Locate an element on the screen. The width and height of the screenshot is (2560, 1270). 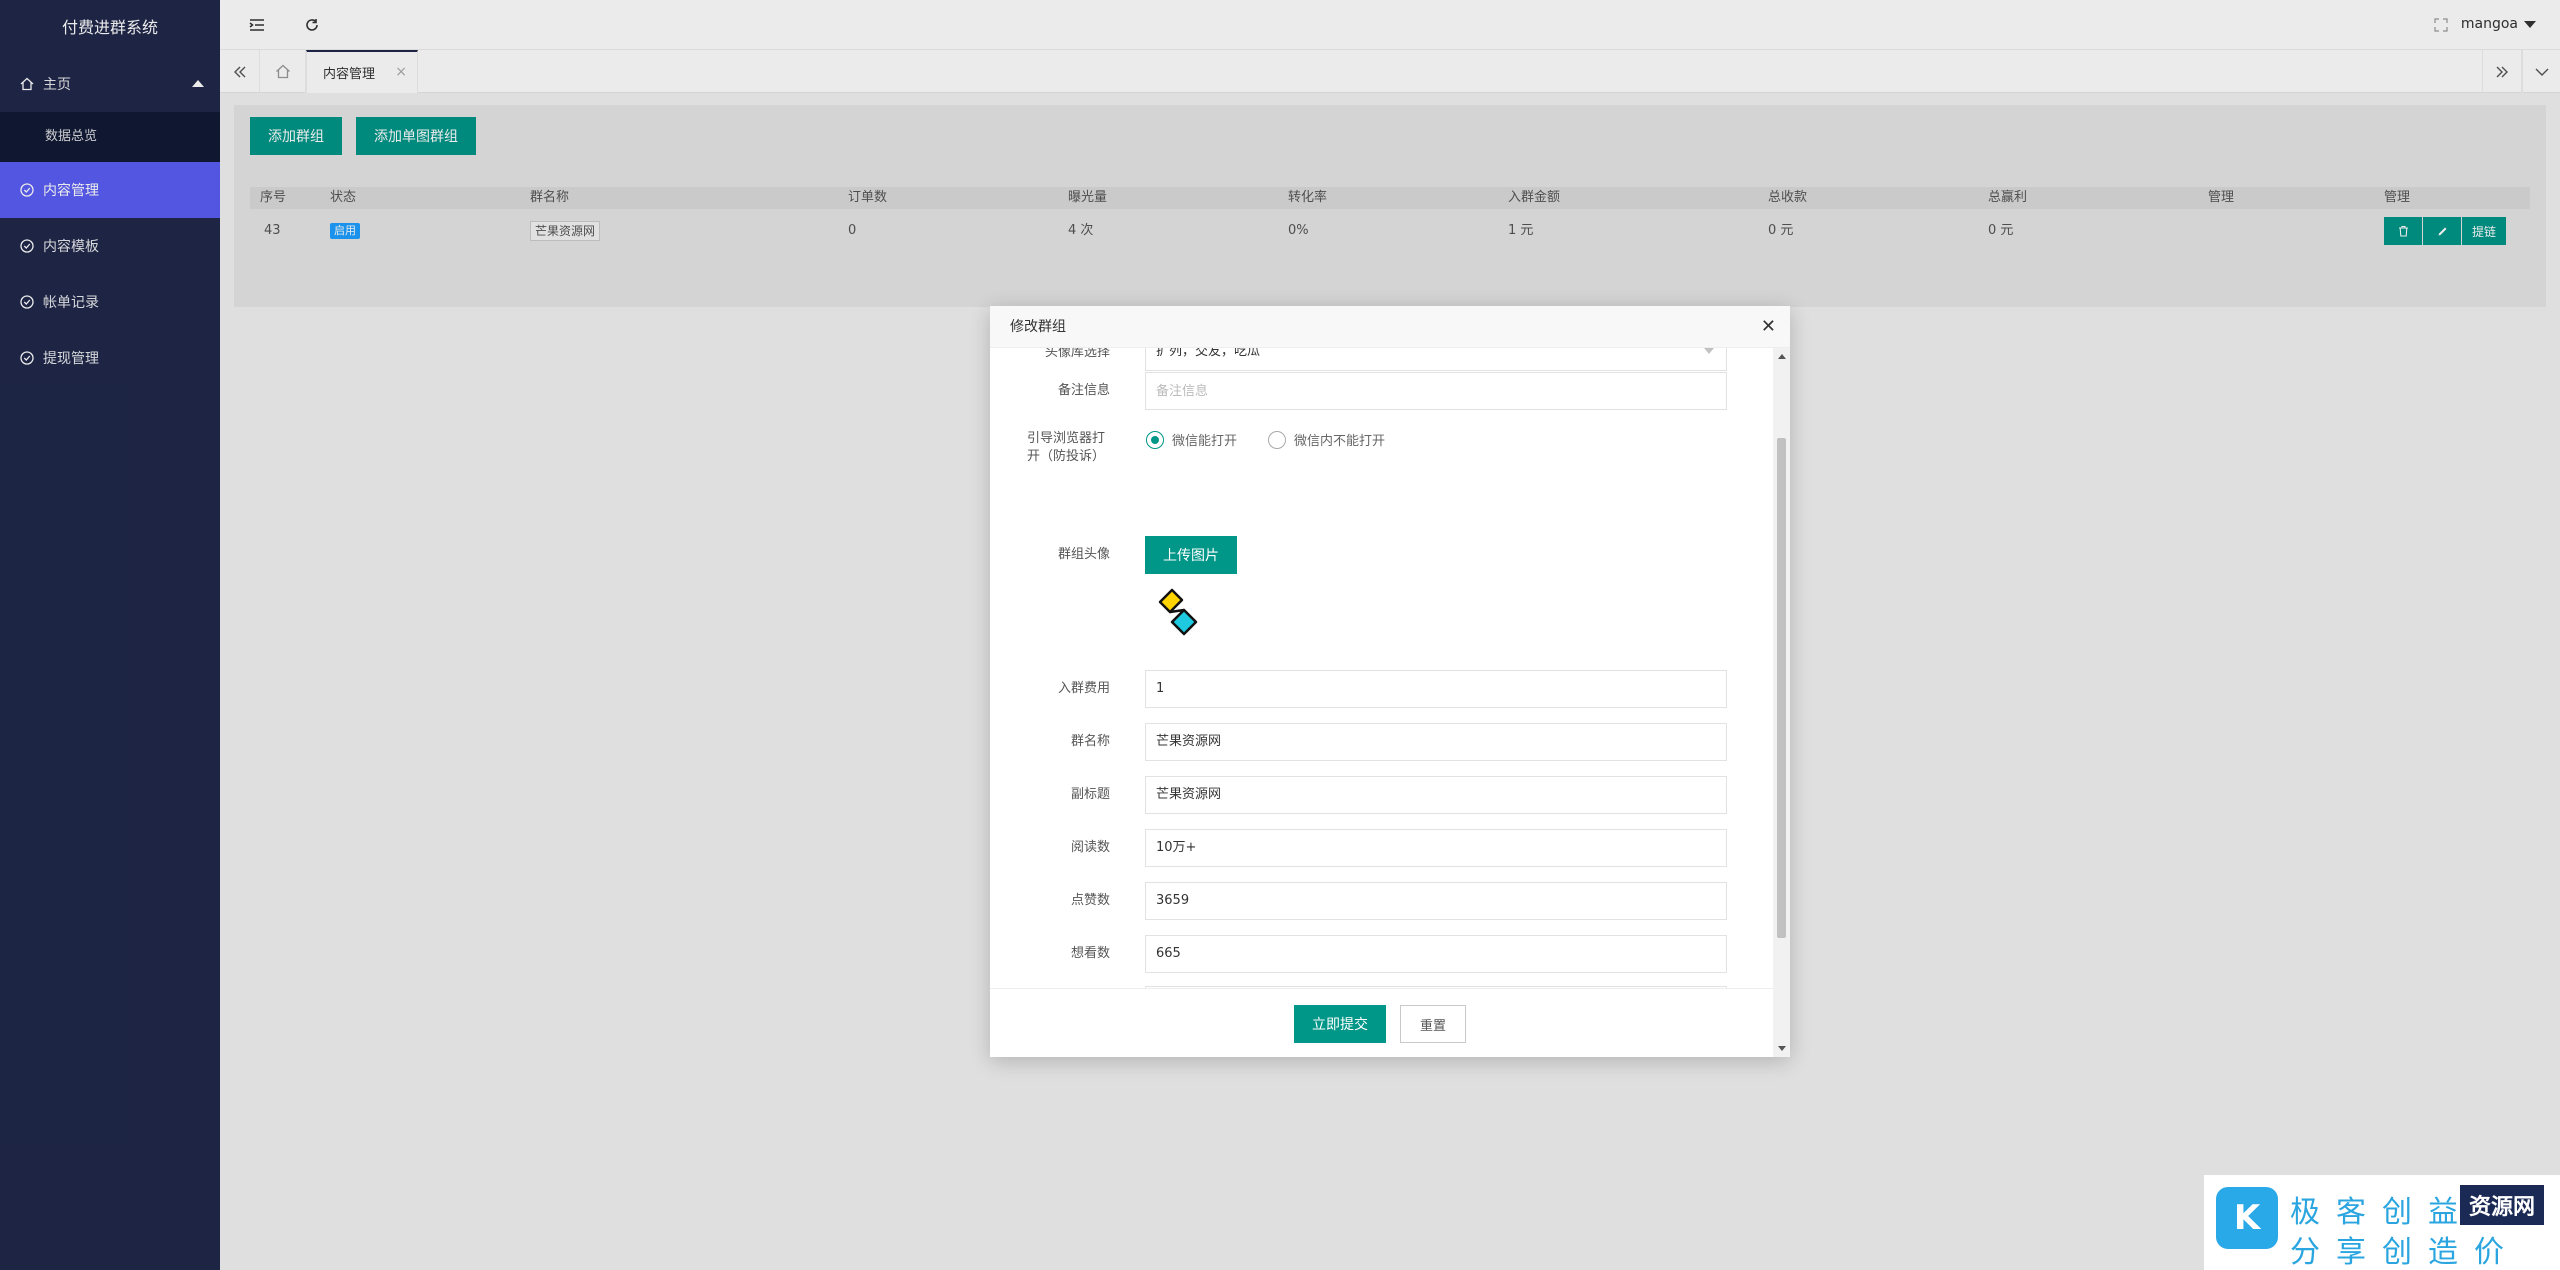
form-row-wants: 想看数 665 is located at coordinates (1380, 955).